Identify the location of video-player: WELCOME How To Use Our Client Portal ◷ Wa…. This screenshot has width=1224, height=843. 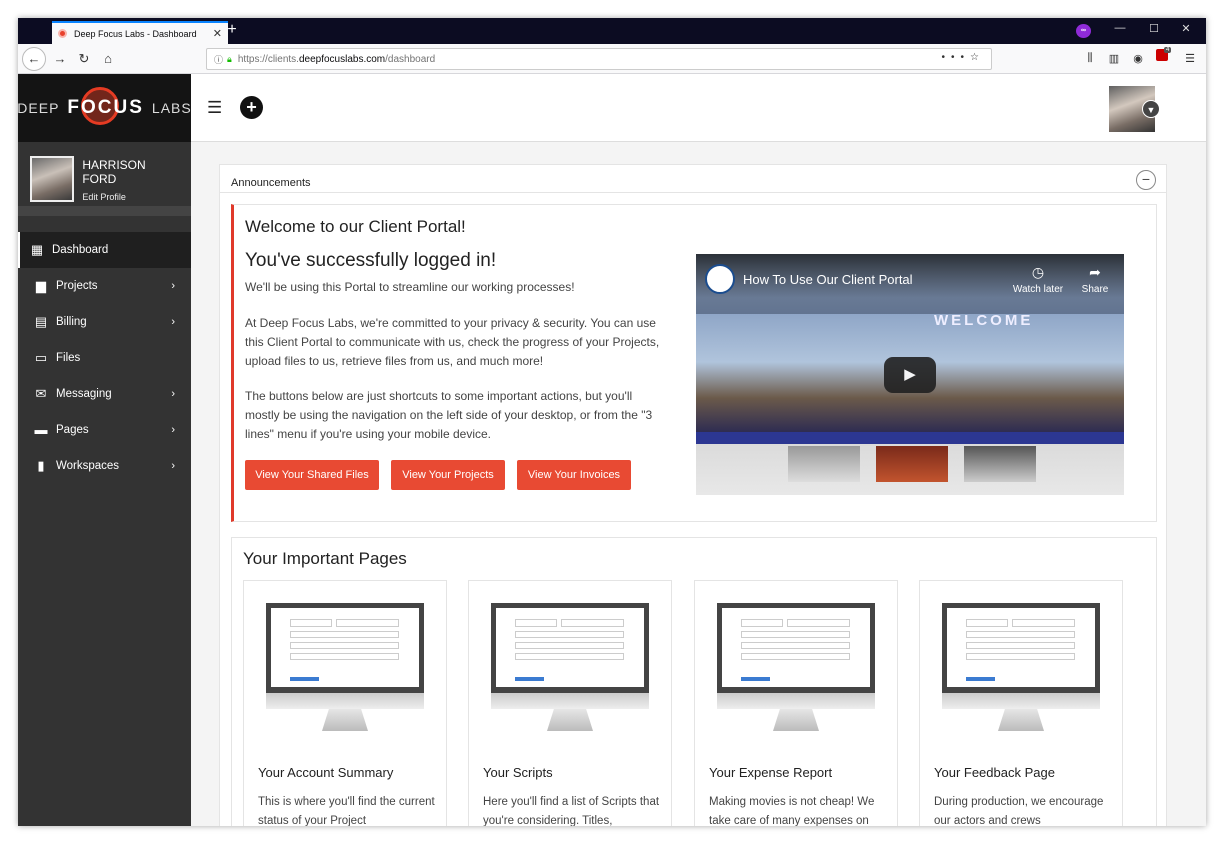
(910, 374).